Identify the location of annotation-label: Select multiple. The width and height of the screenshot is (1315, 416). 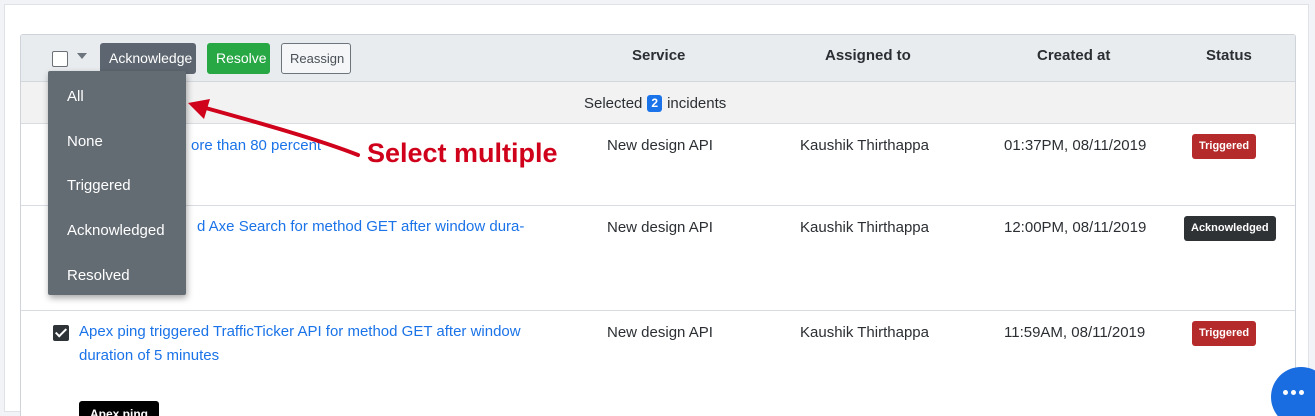
(462, 153).